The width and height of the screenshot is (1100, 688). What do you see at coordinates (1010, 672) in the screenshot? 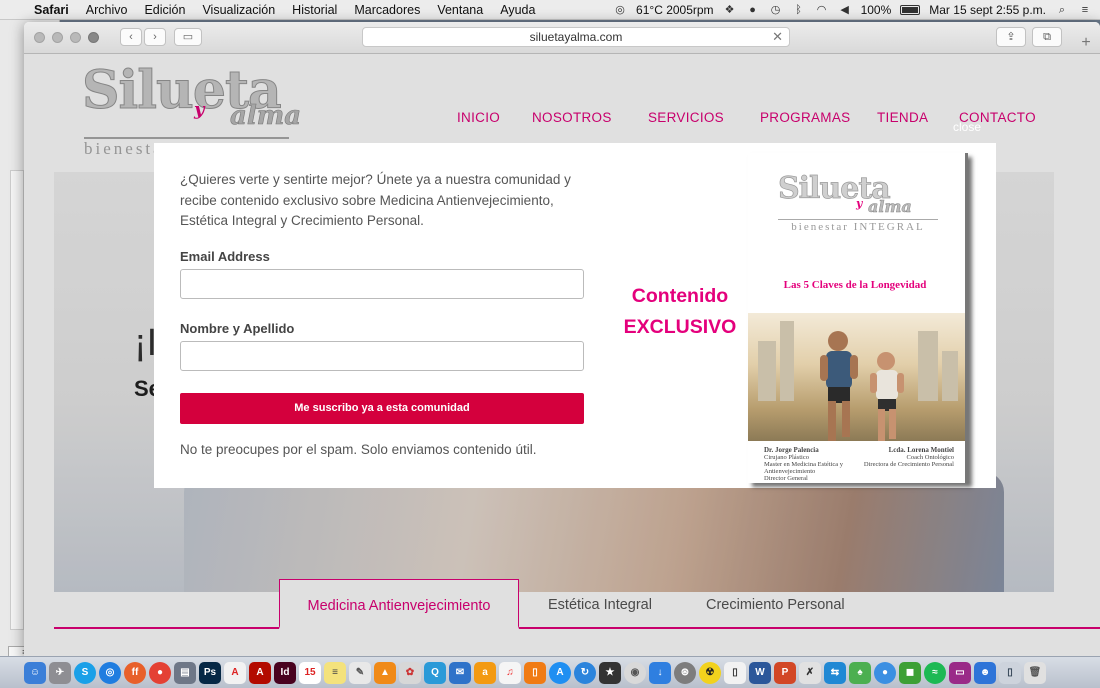
I see `preview-icon: ▯` at bounding box center [1010, 672].